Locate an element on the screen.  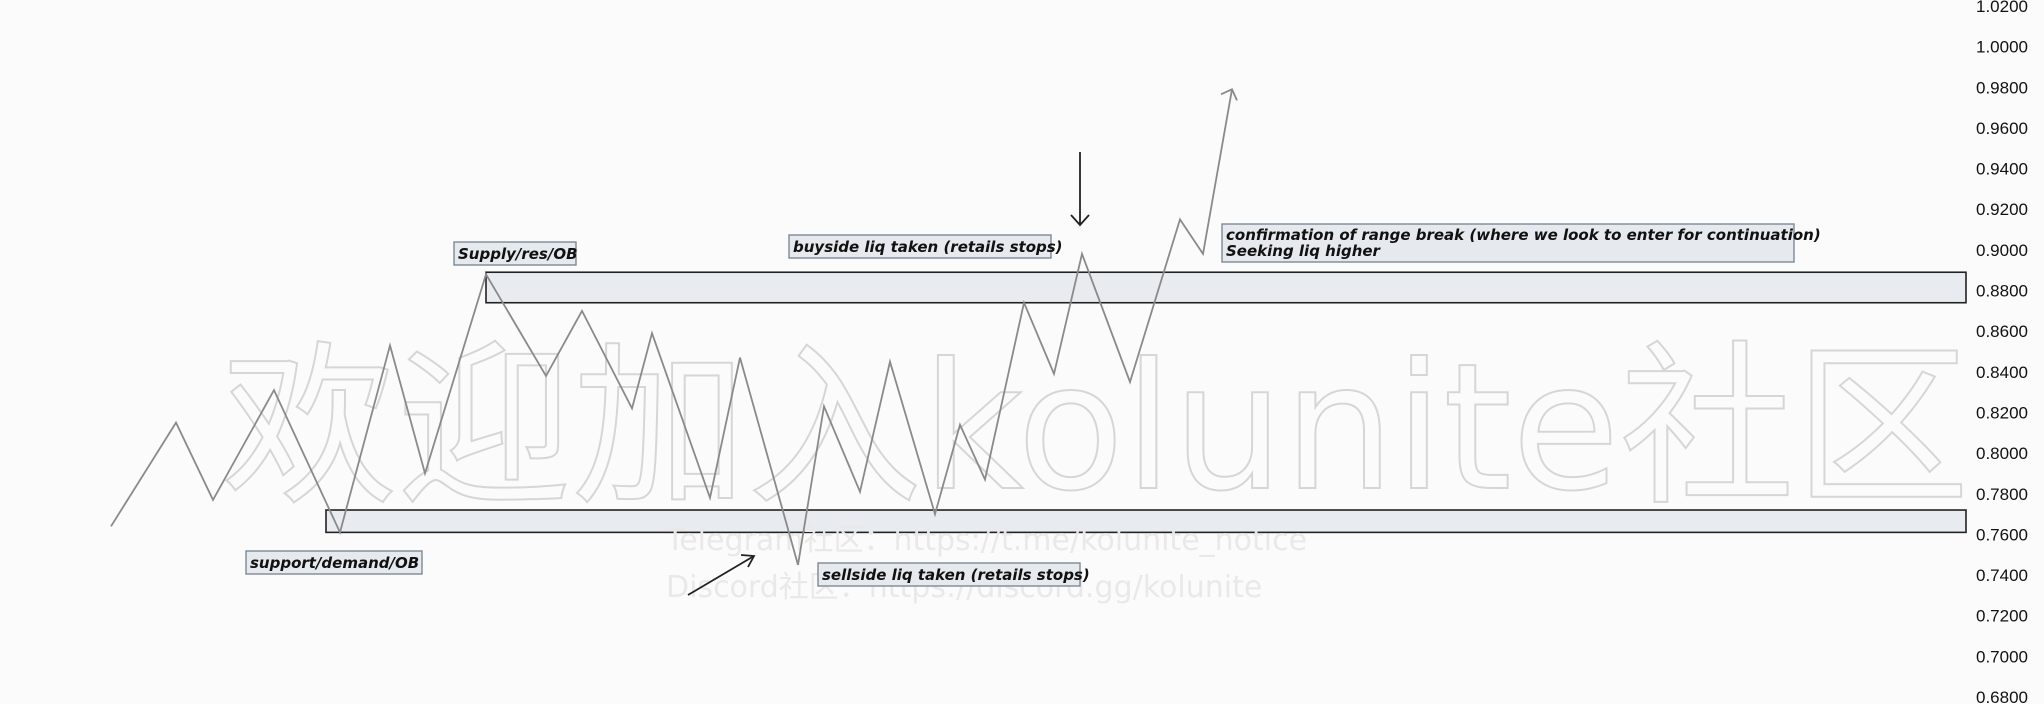
y-tick-label: 0.7400 is located at coordinates (2002, 575).